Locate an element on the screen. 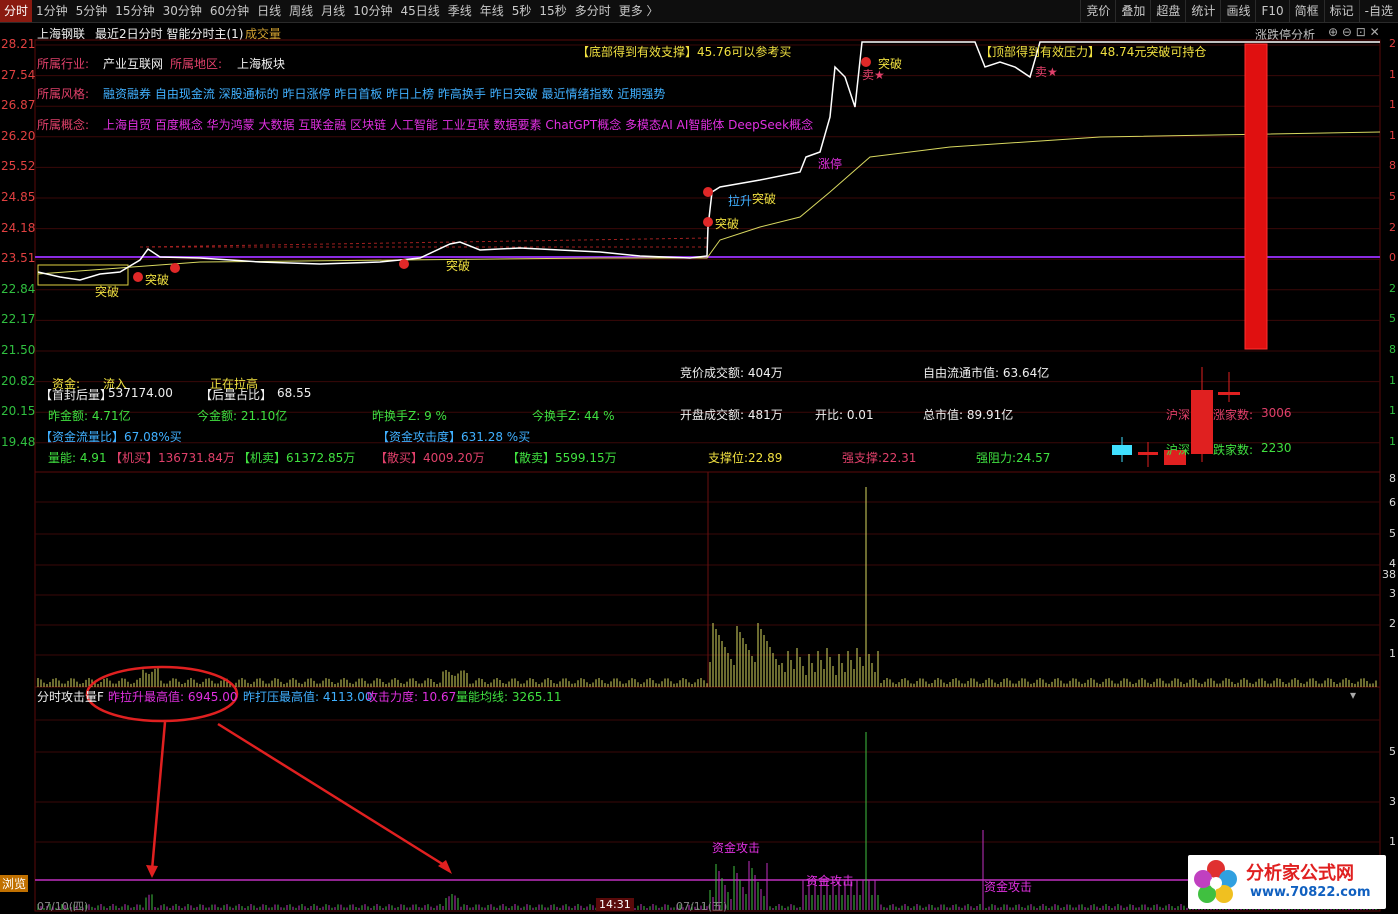  cursor-time: 14:31 is located at coordinates (615, 904).